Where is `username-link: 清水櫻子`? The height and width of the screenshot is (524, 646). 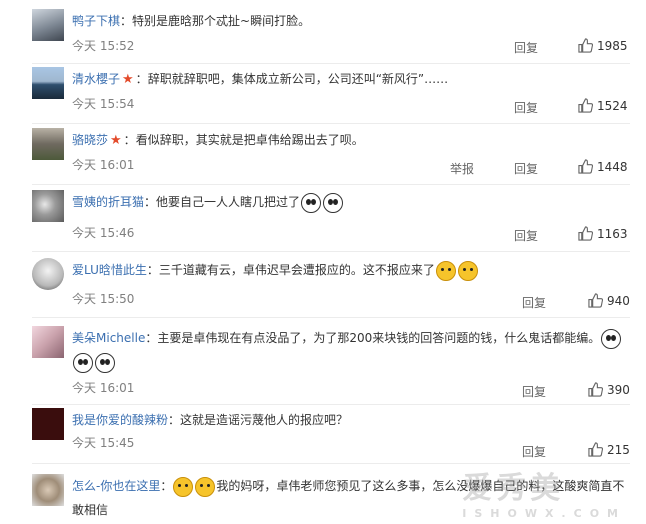
username-link: 清水櫻子 is located at coordinates (96, 79).